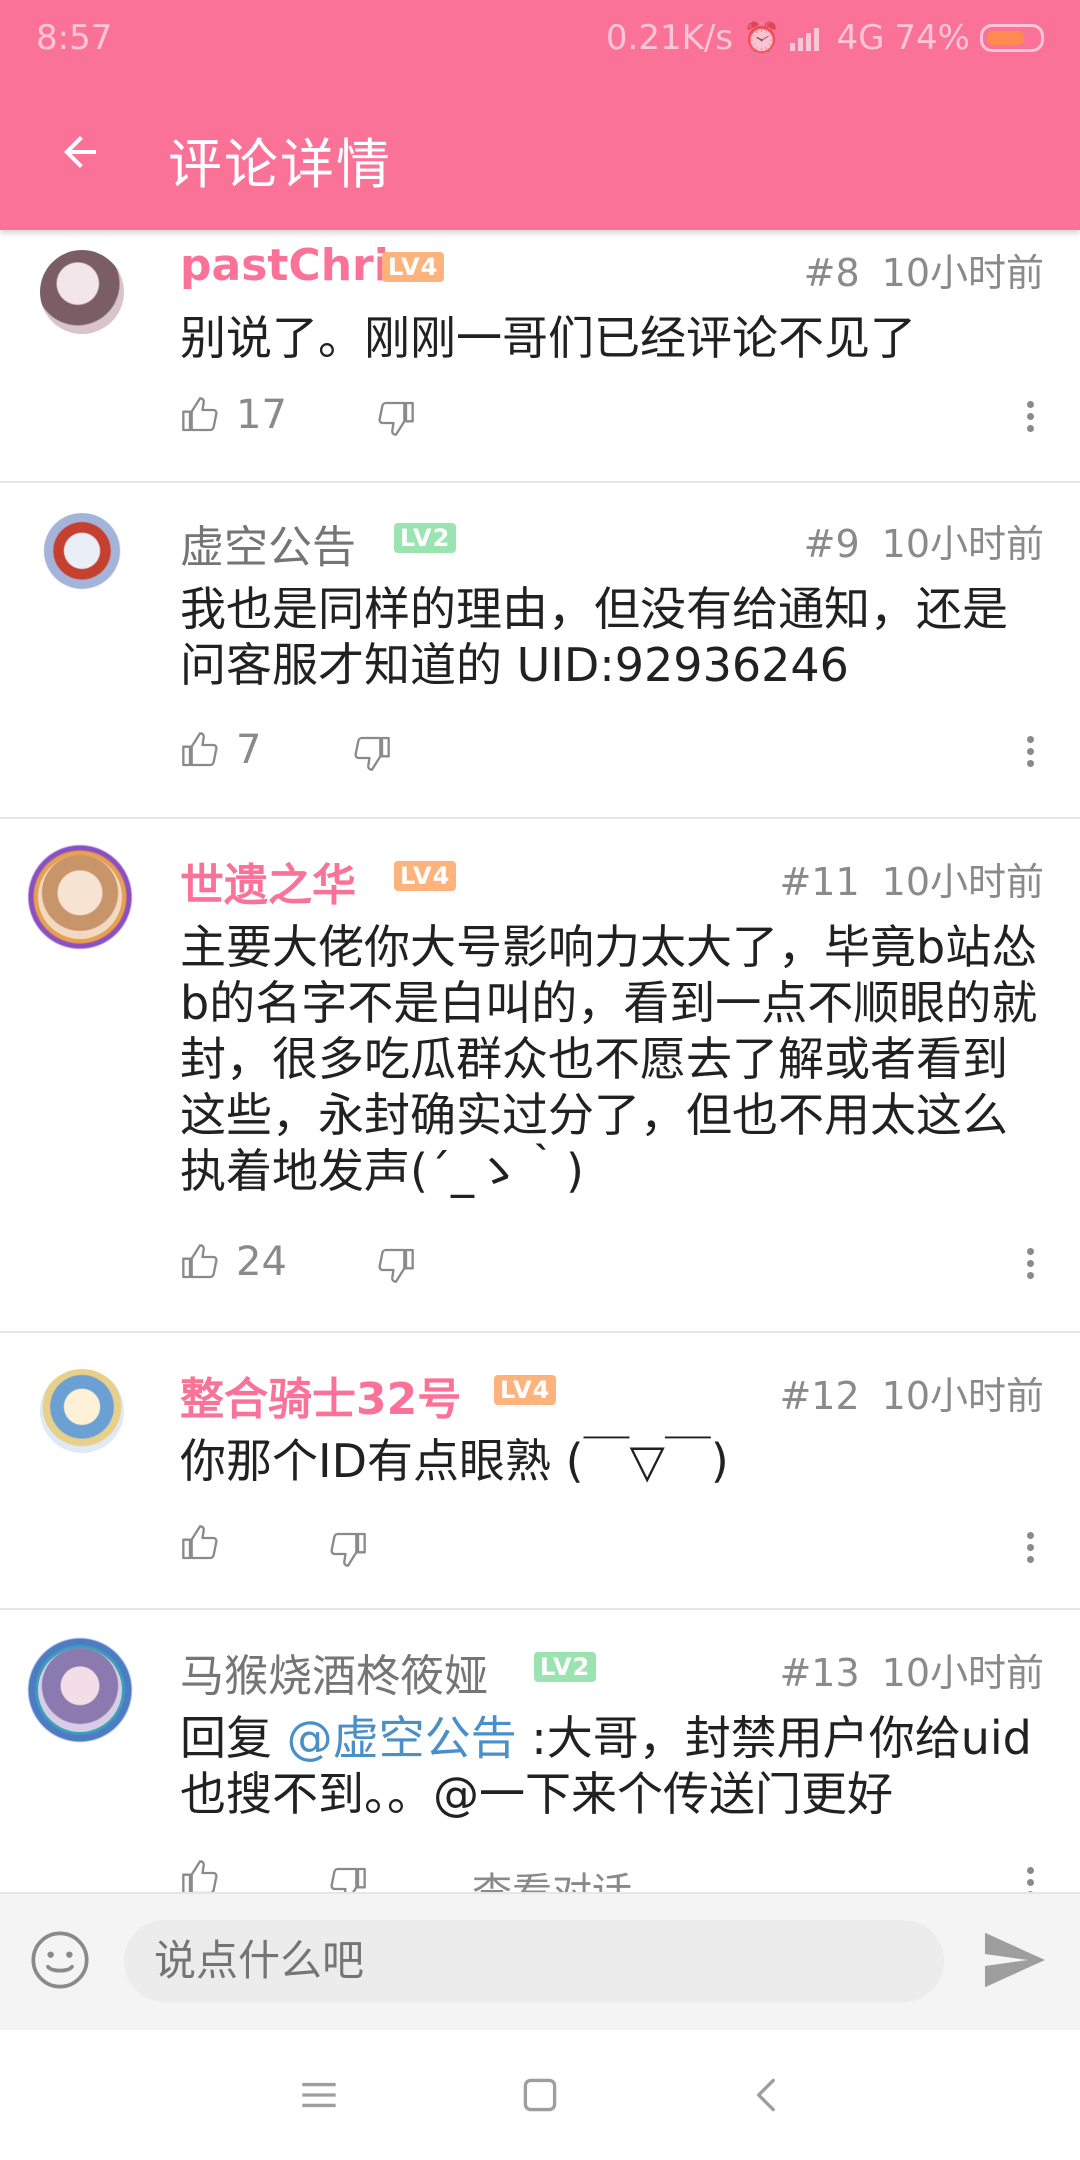 The image size is (1080, 2160). Describe the element at coordinates (805, 39) in the screenshot. I see `signal-icon` at that location.